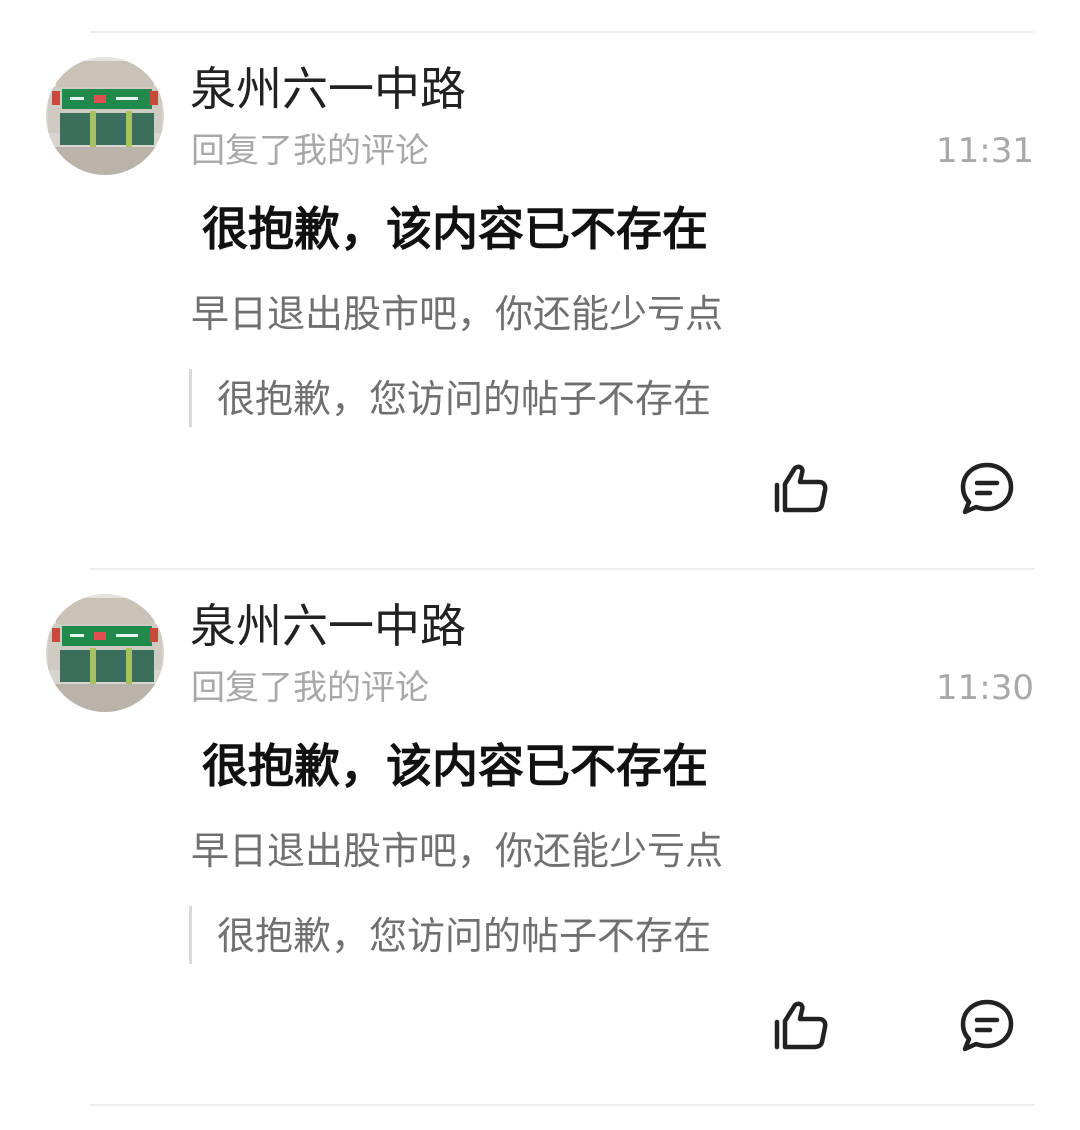  What do you see at coordinates (985, 688) in the screenshot?
I see `timestamp: 11:30` at bounding box center [985, 688].